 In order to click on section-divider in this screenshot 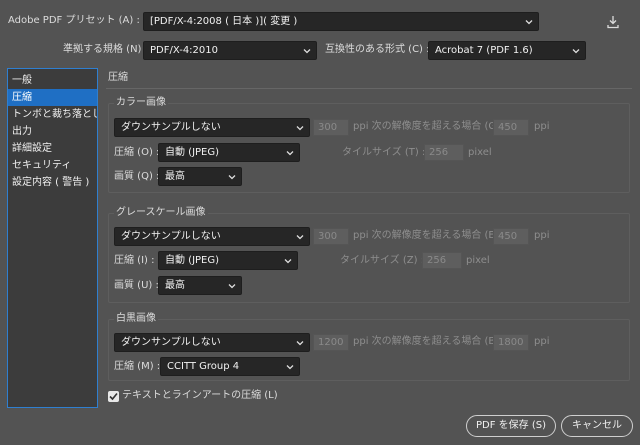, I will do `click(369, 88)`.